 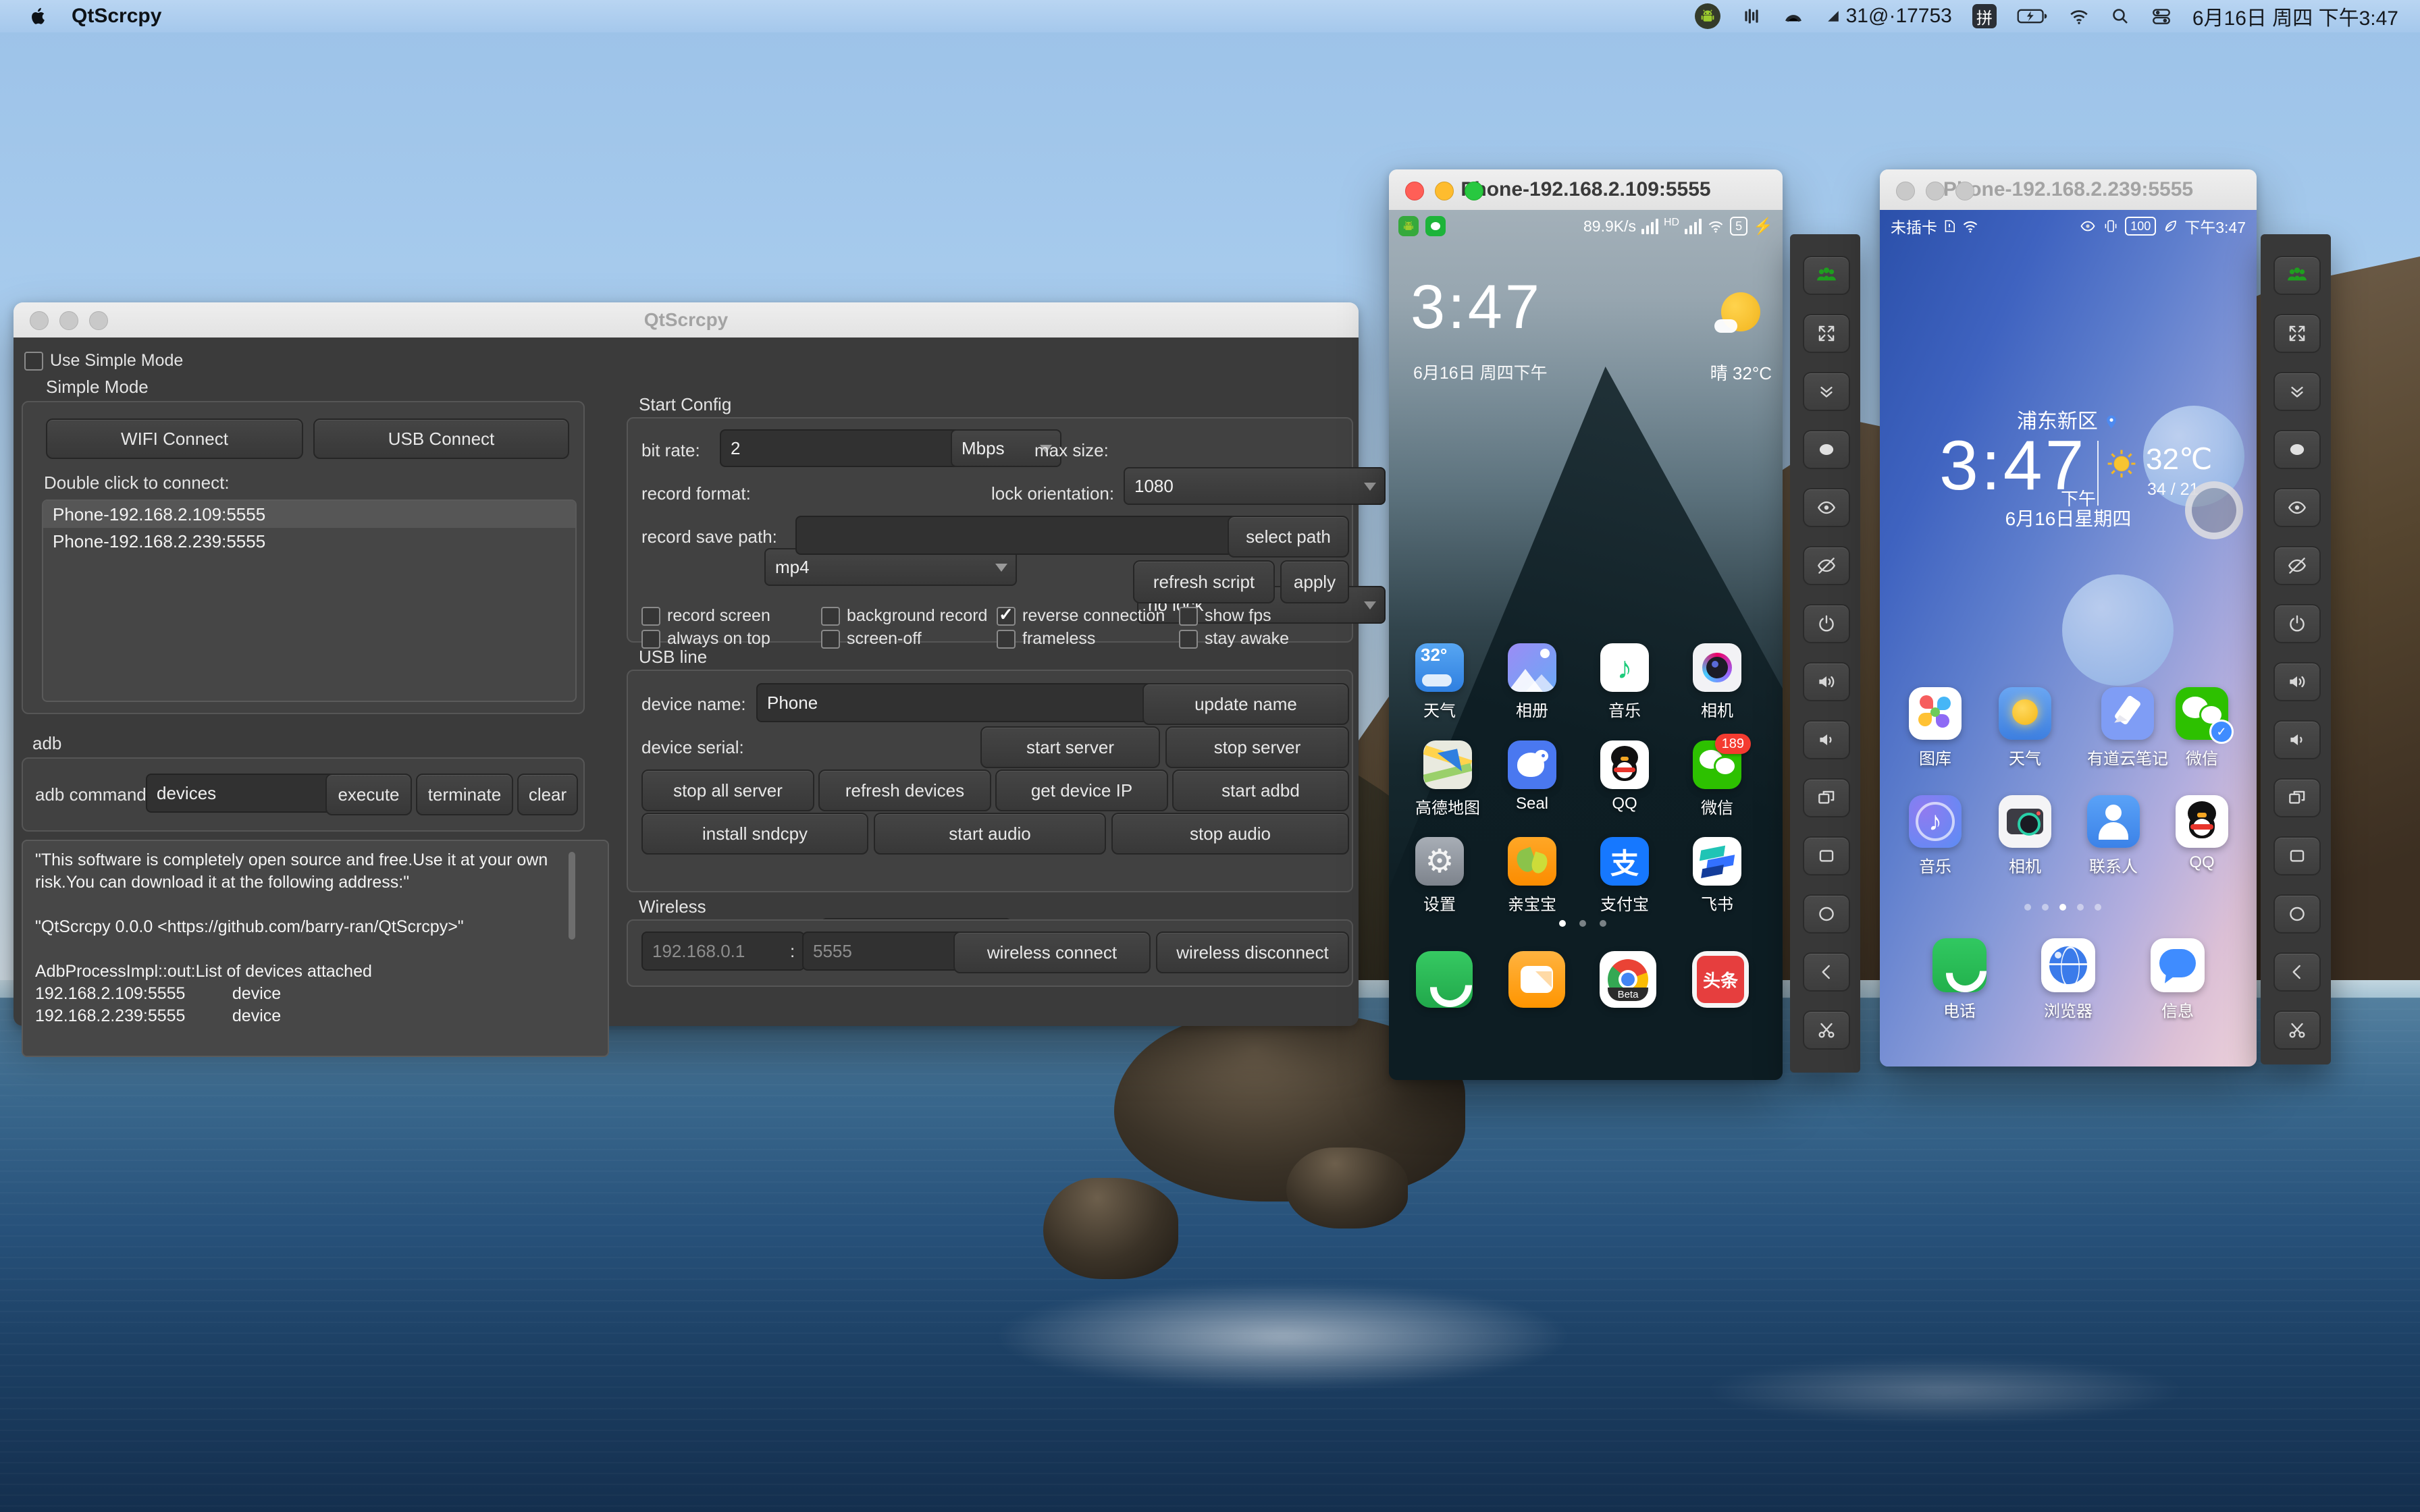 I want to click on get-device-ip-button: get device IP, so click(x=1081, y=790).